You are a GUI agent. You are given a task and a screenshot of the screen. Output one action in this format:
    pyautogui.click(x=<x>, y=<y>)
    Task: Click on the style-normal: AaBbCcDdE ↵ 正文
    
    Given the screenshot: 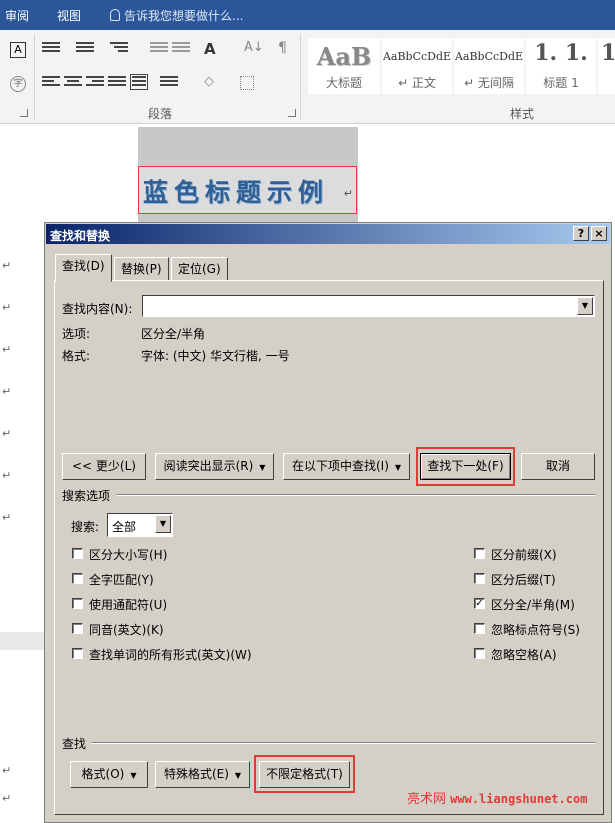 What is the action you would take?
    pyautogui.click(x=417, y=66)
    